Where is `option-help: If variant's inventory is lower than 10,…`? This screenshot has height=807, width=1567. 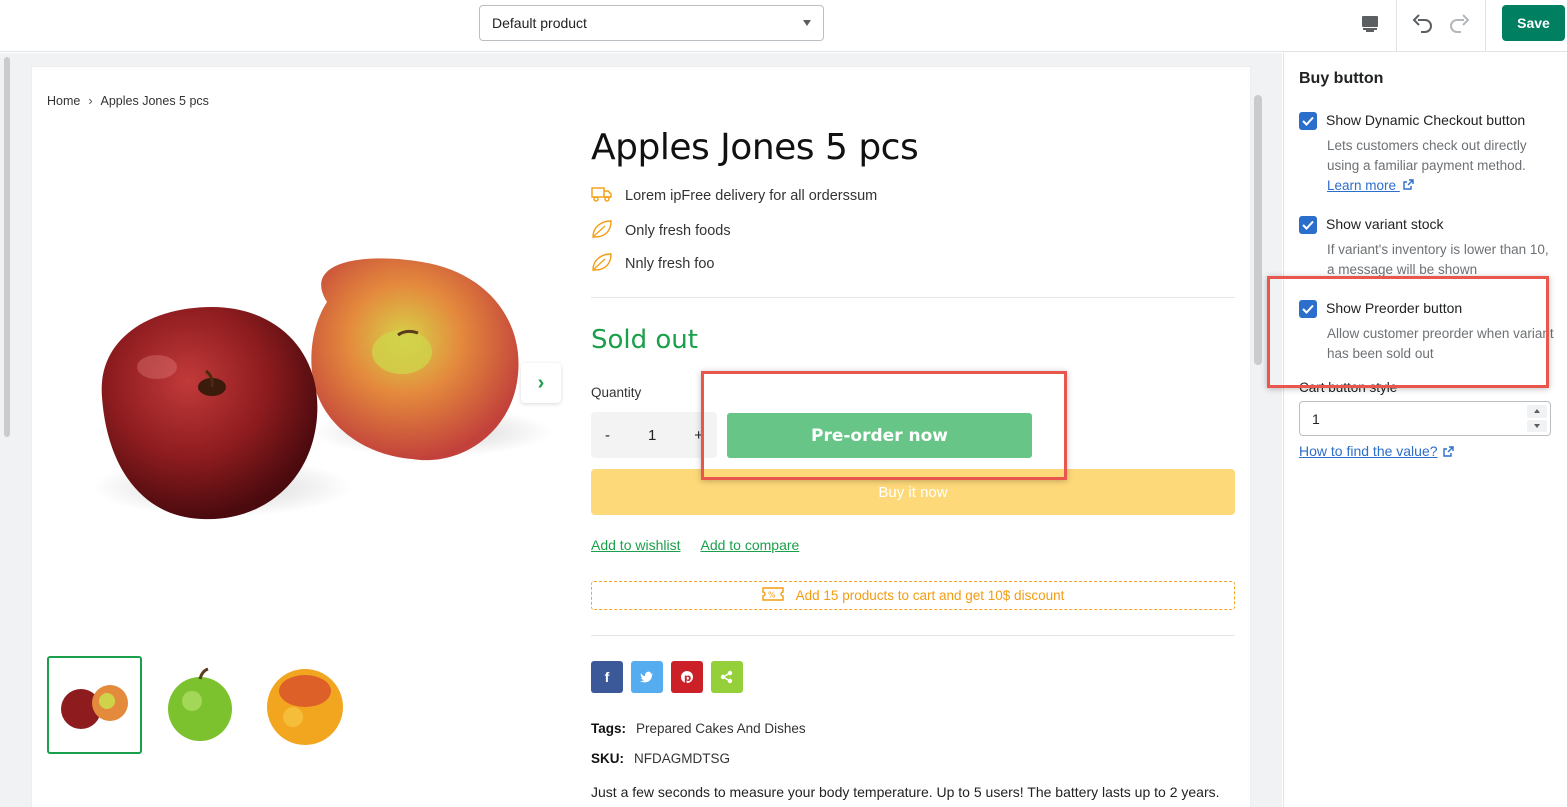
option-help: If variant's inventory is lower than 10,… is located at coordinates (1438, 259).